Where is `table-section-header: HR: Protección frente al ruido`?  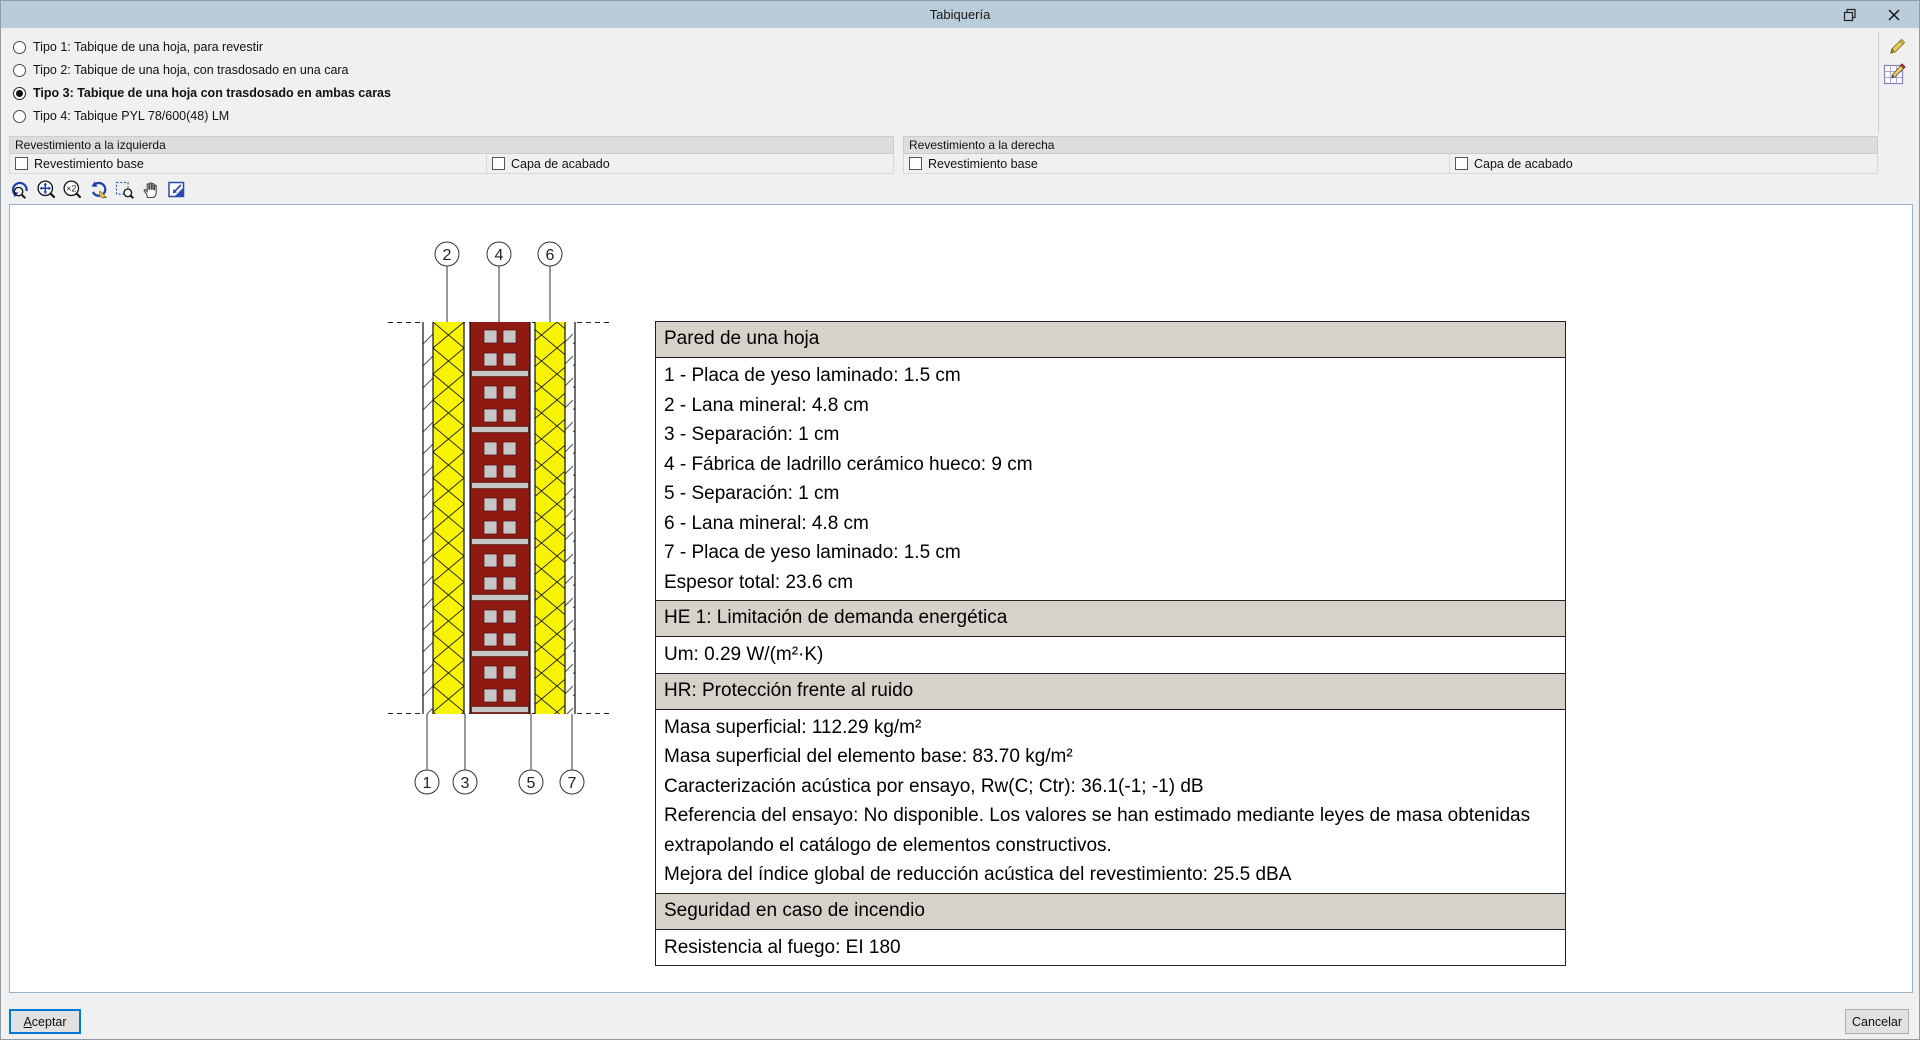
table-section-header: HR: Protección frente al ruido is located at coordinates (1110, 691).